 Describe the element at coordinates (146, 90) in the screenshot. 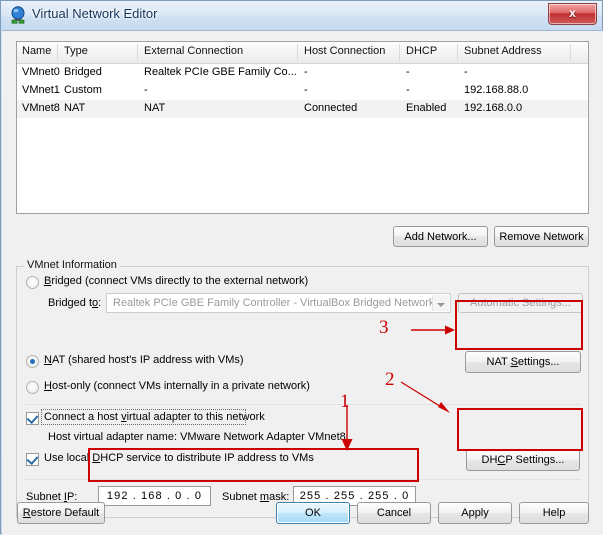

I see `cell-external-connection: -` at that location.